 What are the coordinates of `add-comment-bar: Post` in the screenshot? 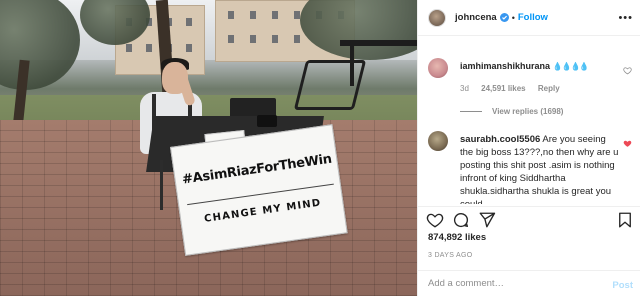 It's located at (529, 283).